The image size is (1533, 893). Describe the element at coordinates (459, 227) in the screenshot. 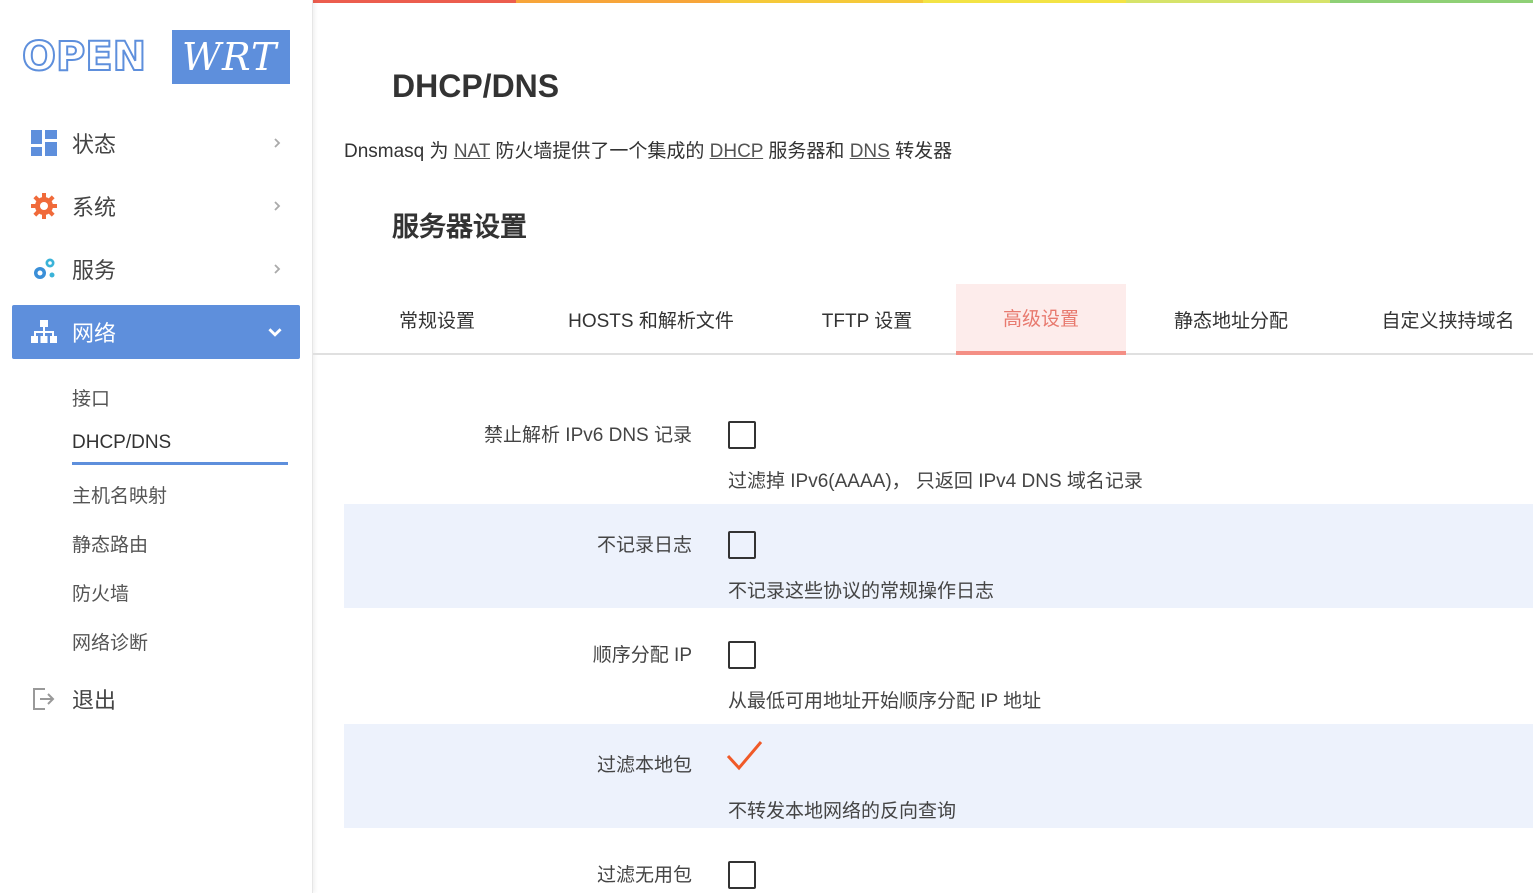

I see `section-title: 服务器设置` at that location.